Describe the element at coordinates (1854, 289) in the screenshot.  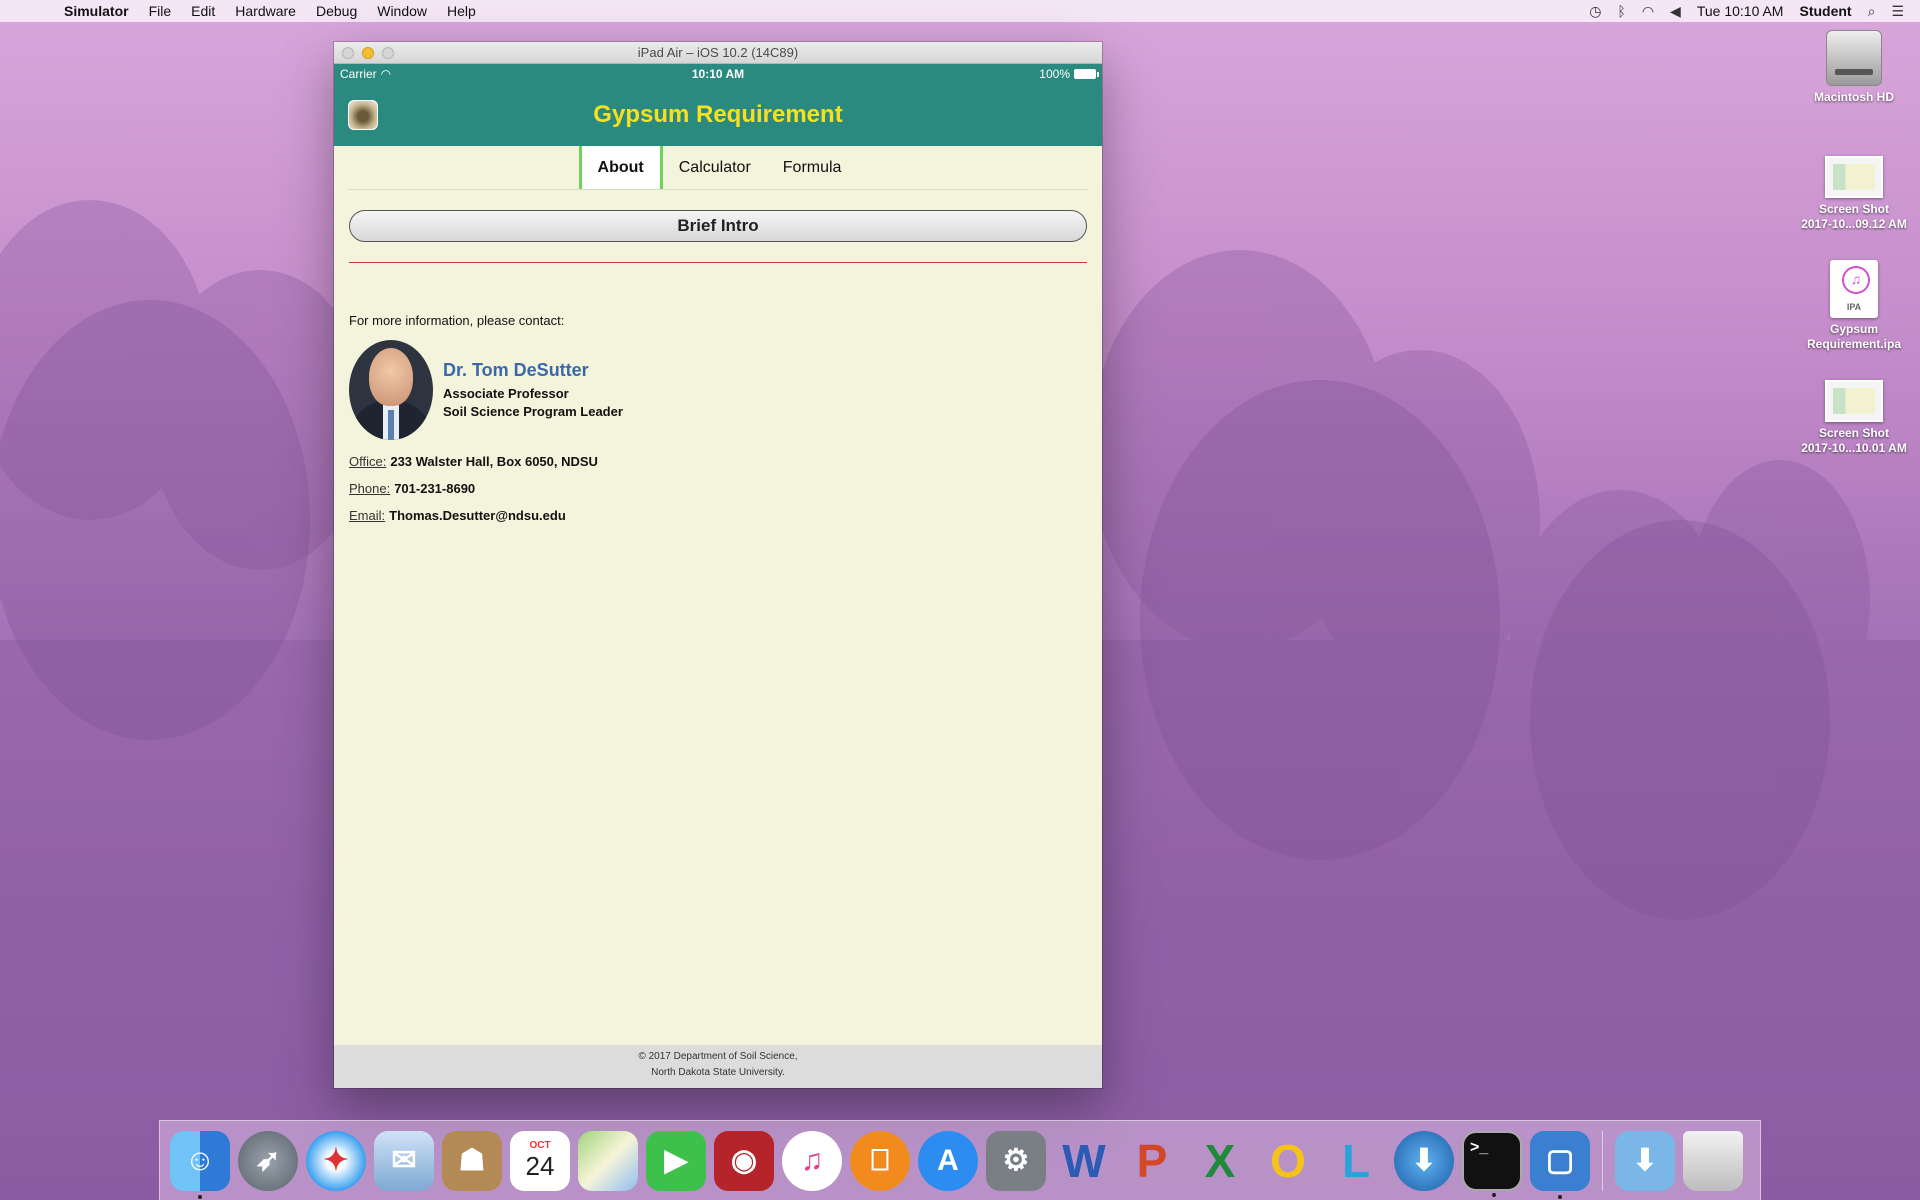
I see `ipa-file-icon: IPA` at that location.